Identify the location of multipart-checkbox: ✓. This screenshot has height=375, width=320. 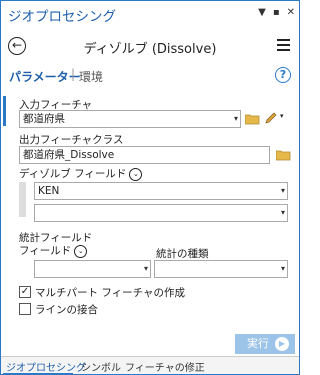
(25, 292).